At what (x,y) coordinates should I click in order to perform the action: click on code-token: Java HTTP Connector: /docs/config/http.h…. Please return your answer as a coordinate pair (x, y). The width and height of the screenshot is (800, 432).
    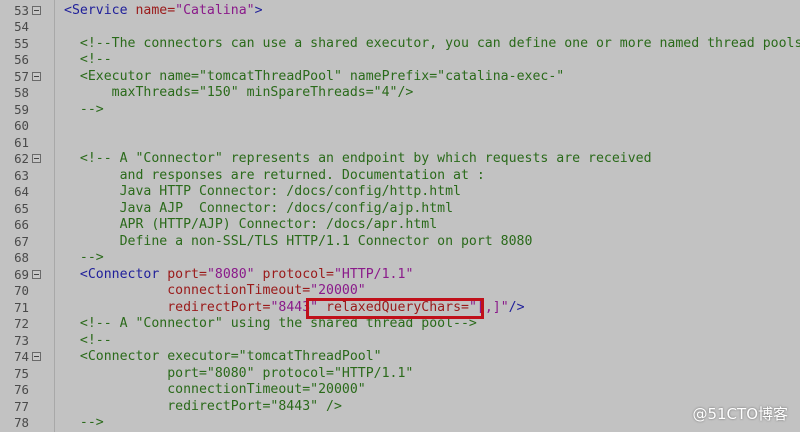
    Looking at the image, I should click on (290, 191).